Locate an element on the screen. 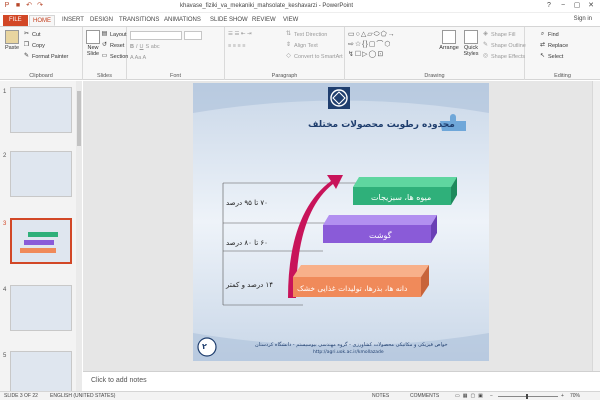 This screenshot has width=600, height=400. tab-review: REVIEW is located at coordinates (264, 20).